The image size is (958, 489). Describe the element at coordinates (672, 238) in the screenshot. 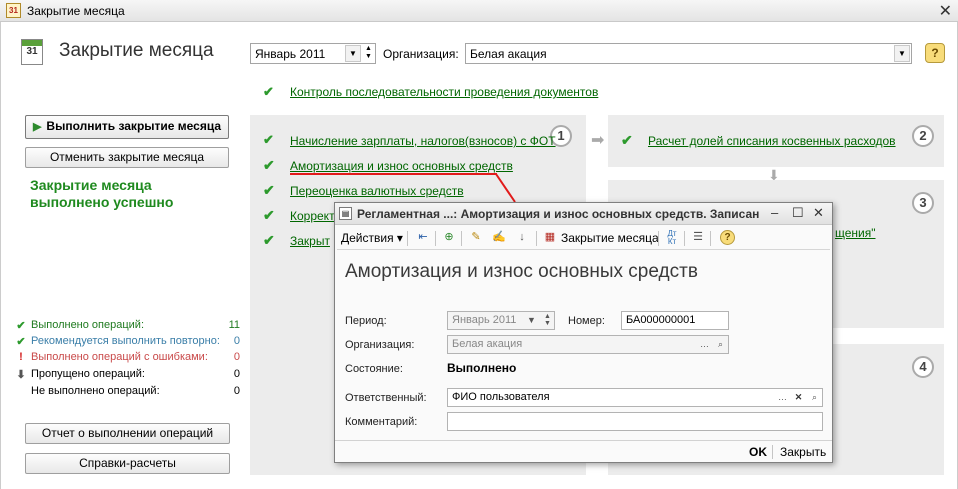

I see `debit-credit-icon: Дт Кт` at that location.